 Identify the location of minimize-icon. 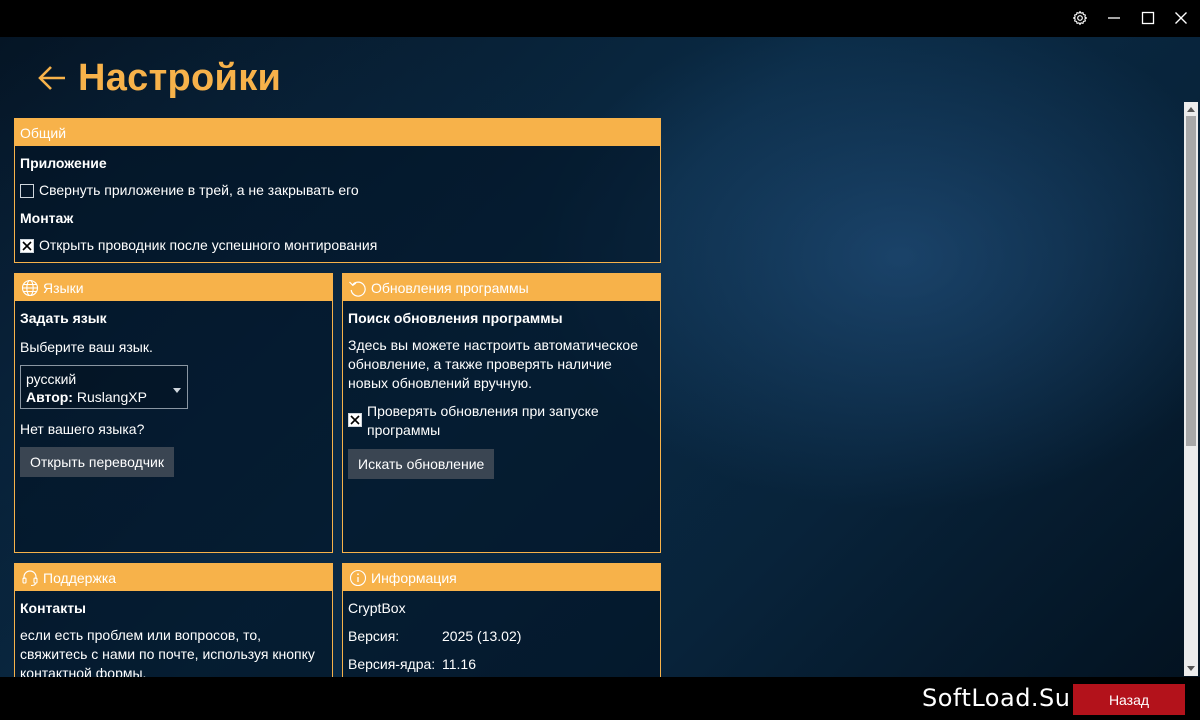
(1114, 18).